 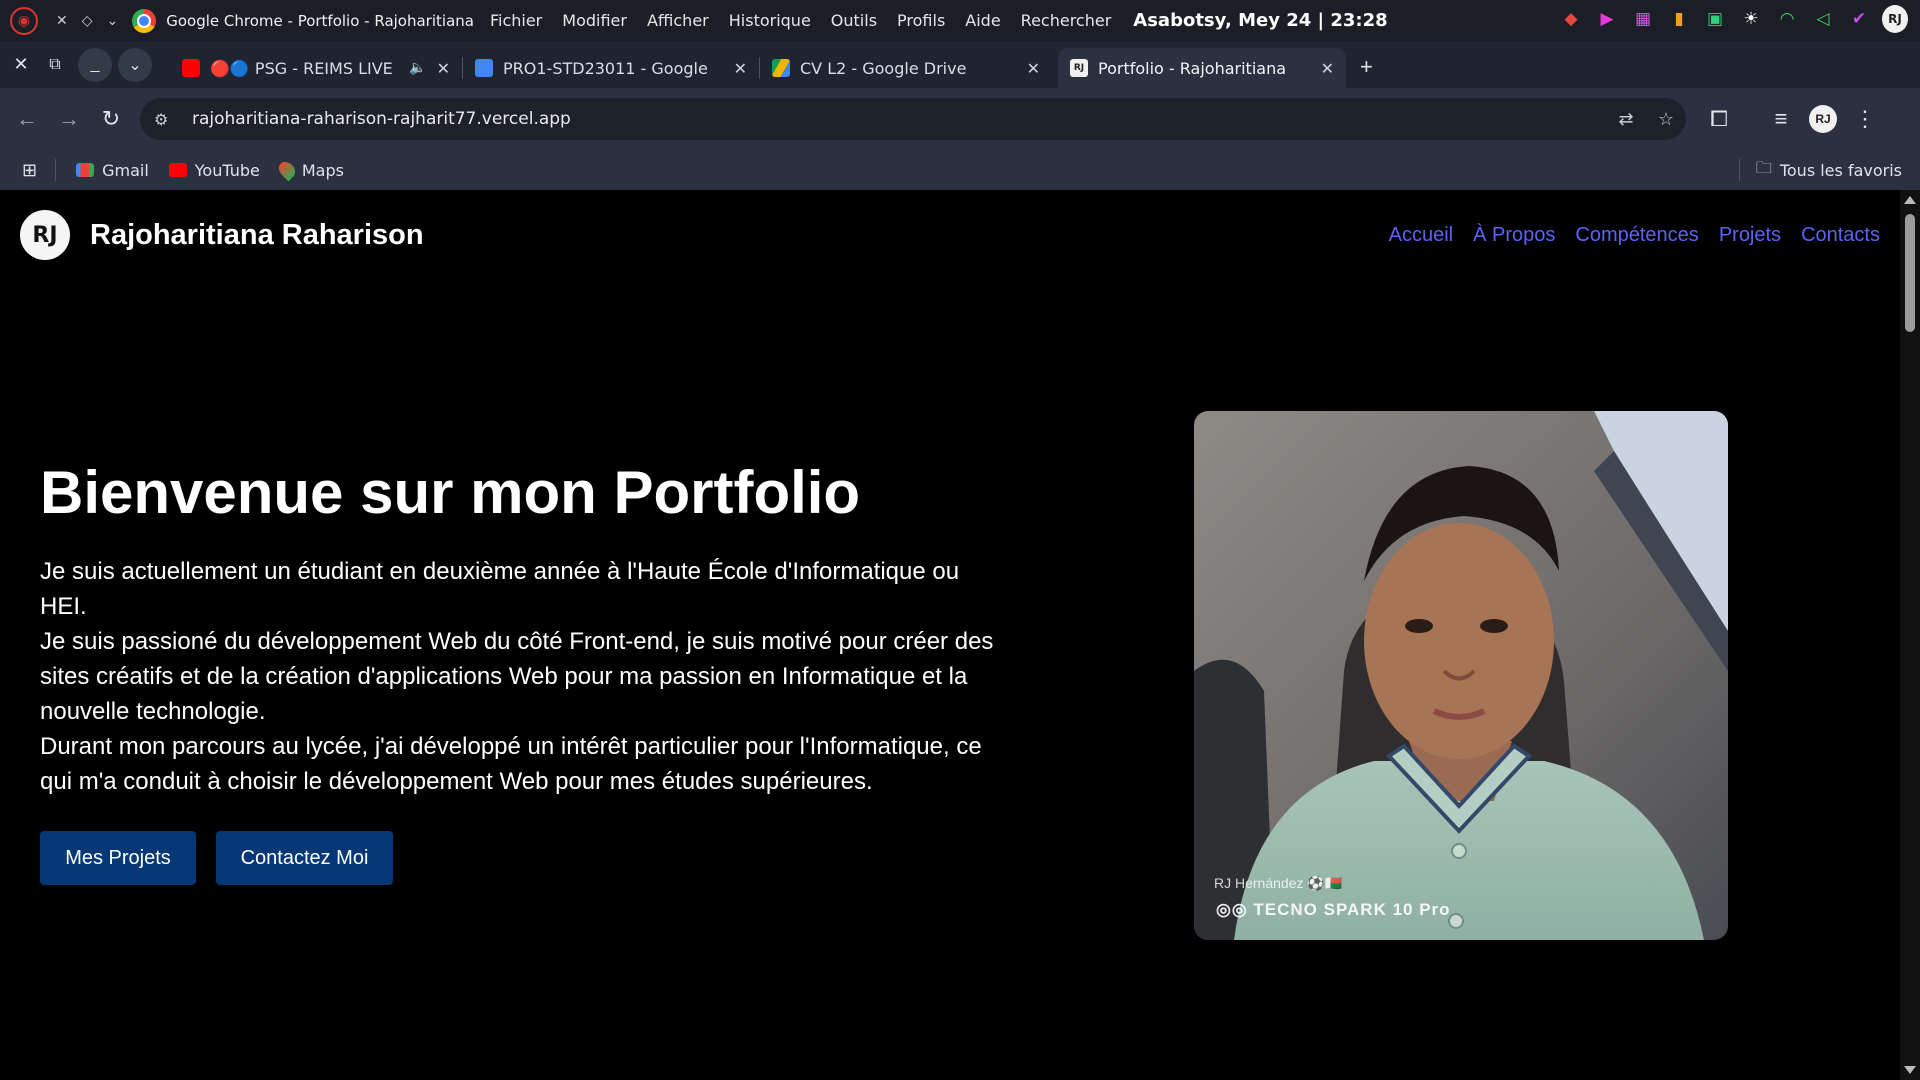 What do you see at coordinates (24, 20) in the screenshot?
I see `os-logo-icon: ◉` at bounding box center [24, 20].